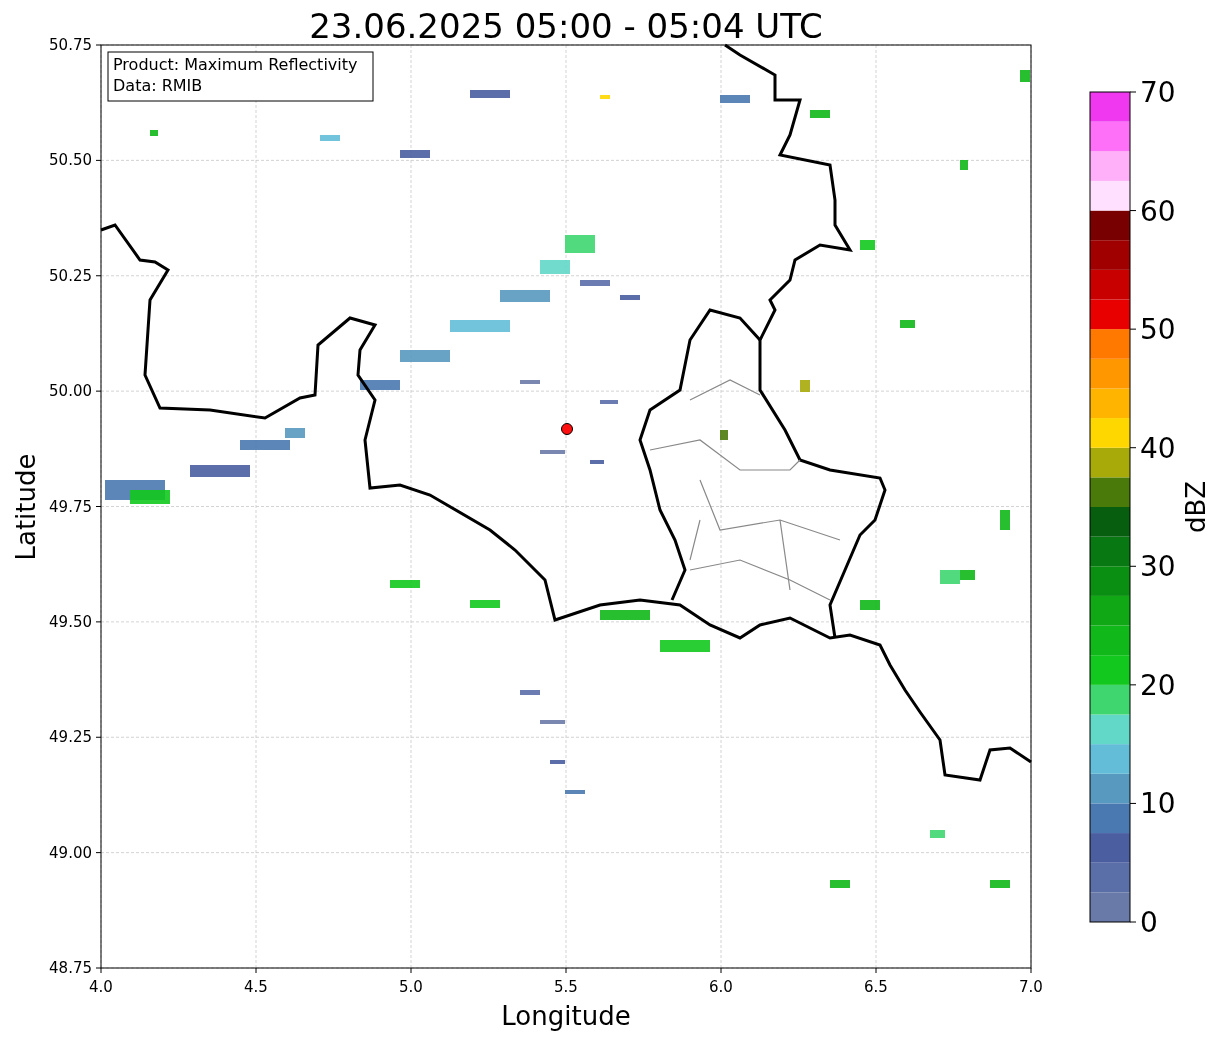  I want to click on y-tick-label: 49.25, so click(70, 737).